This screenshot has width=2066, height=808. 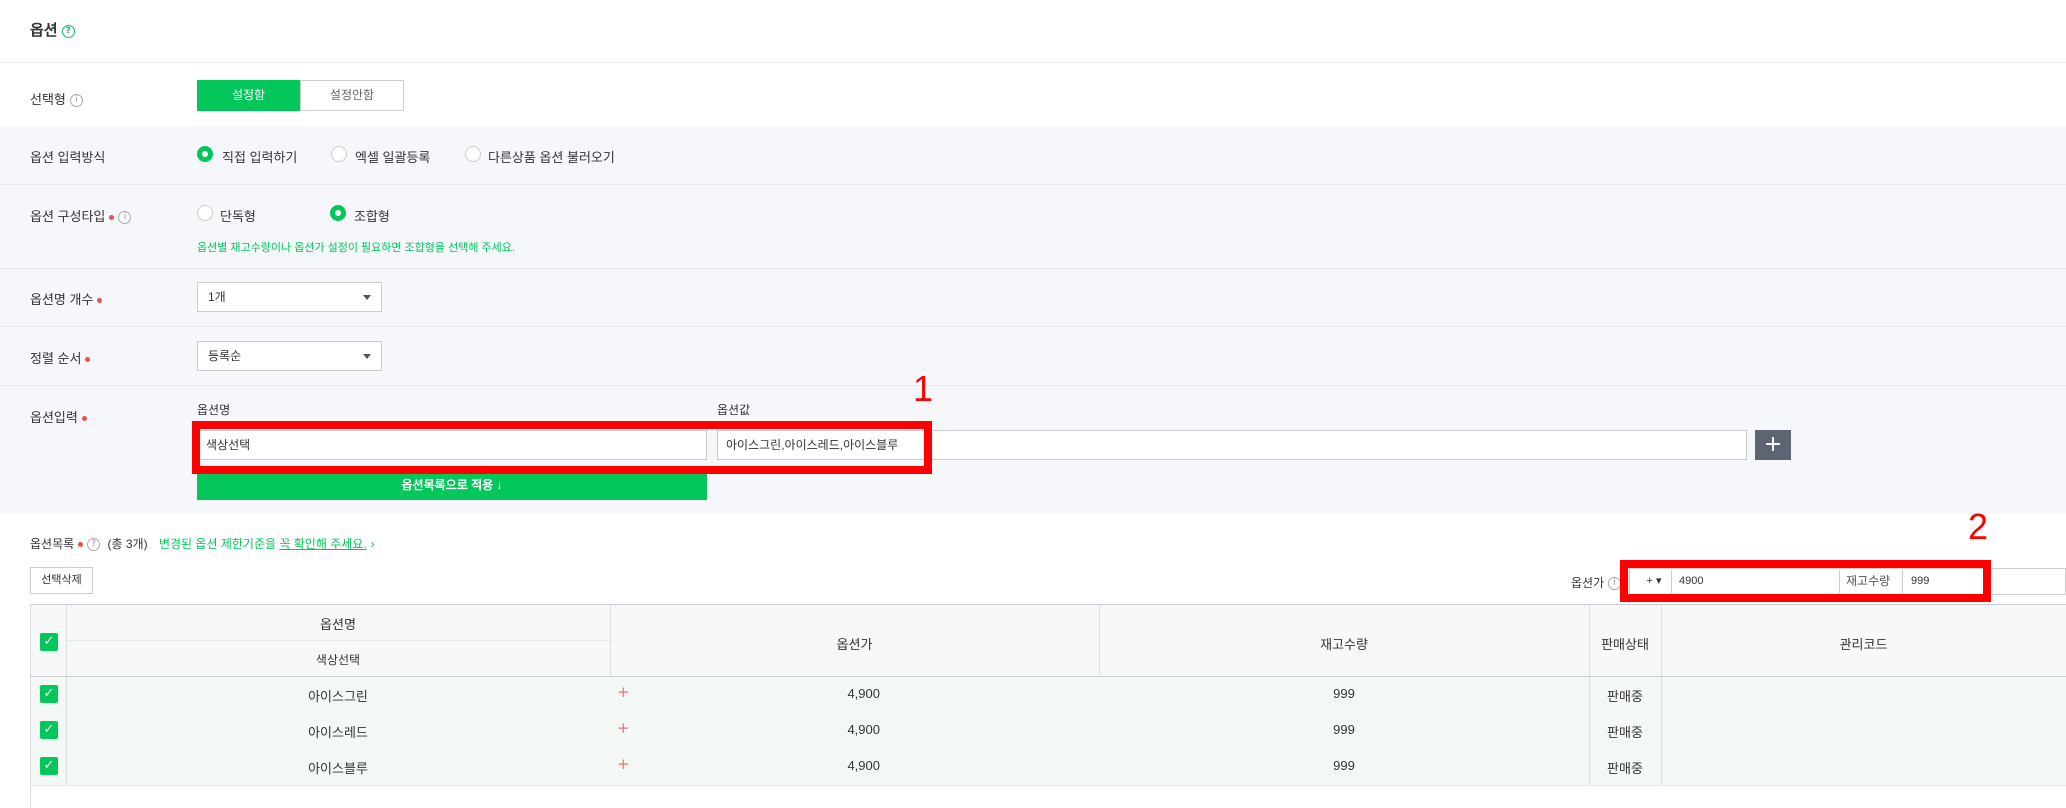 I want to click on add-option-button: +, so click(x=1773, y=445).